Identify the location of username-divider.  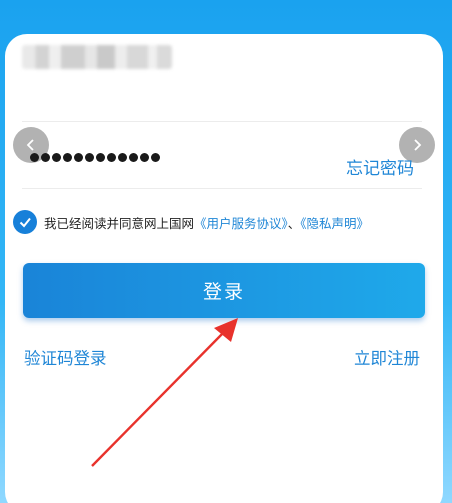
(222, 121).